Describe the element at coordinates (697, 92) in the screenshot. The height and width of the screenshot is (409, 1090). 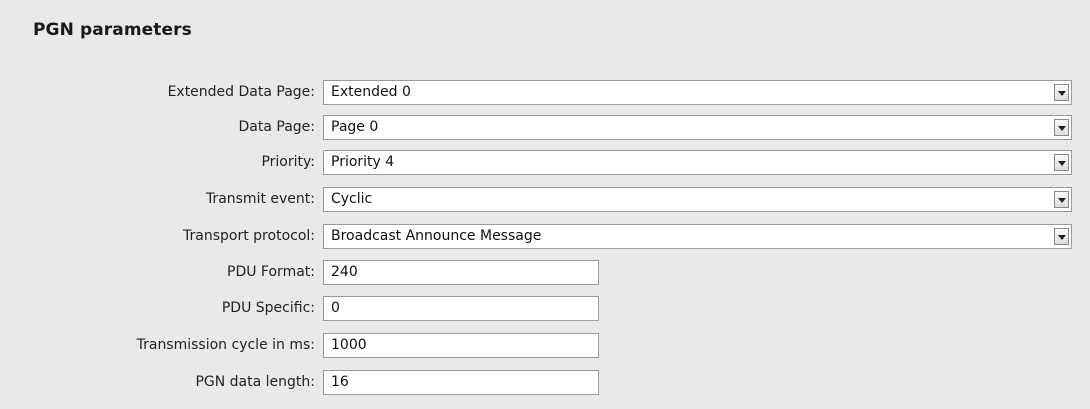
I see `extended-data-page-select: Extended 0` at that location.